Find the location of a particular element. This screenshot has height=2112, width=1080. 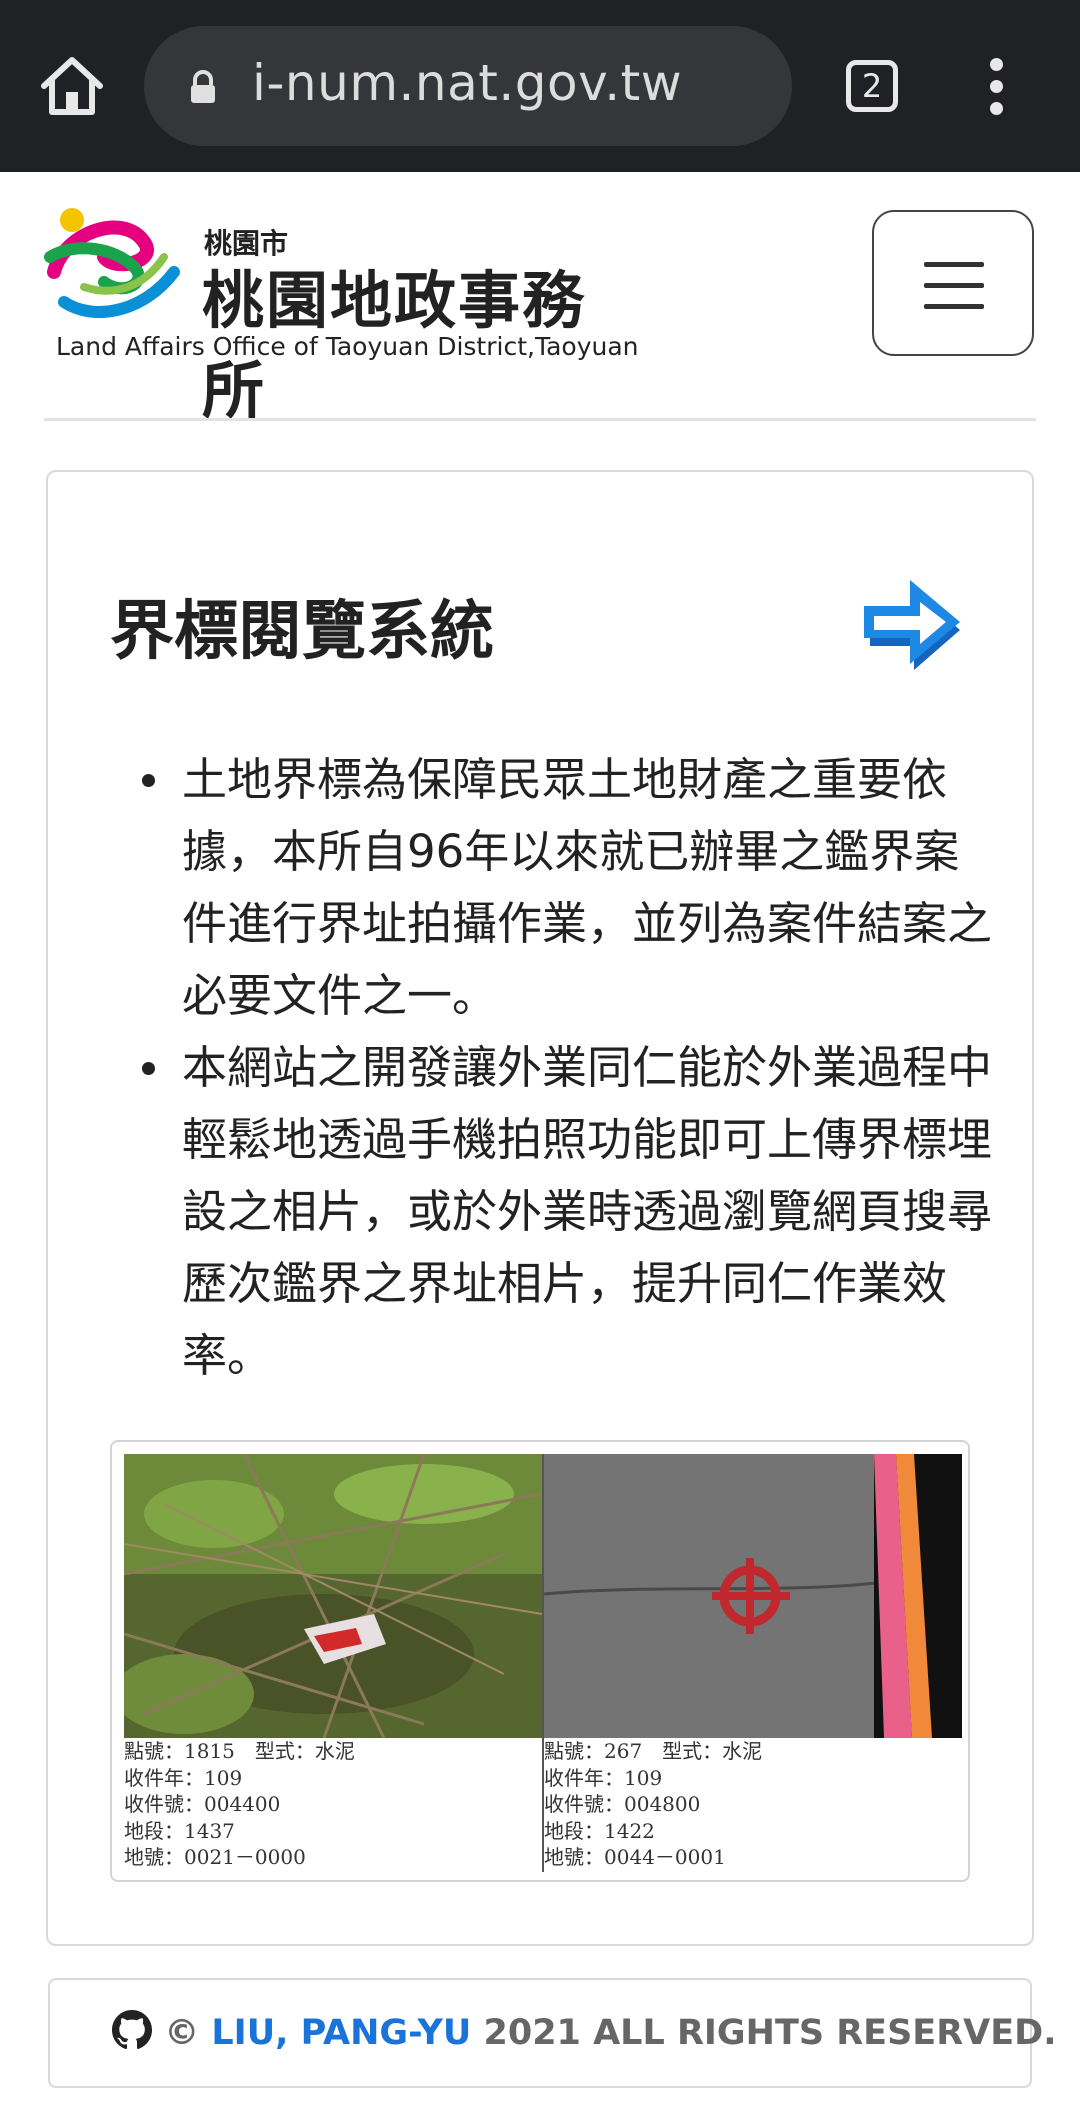

url-text: i-num.nat.gov.tw is located at coordinates (467, 83).